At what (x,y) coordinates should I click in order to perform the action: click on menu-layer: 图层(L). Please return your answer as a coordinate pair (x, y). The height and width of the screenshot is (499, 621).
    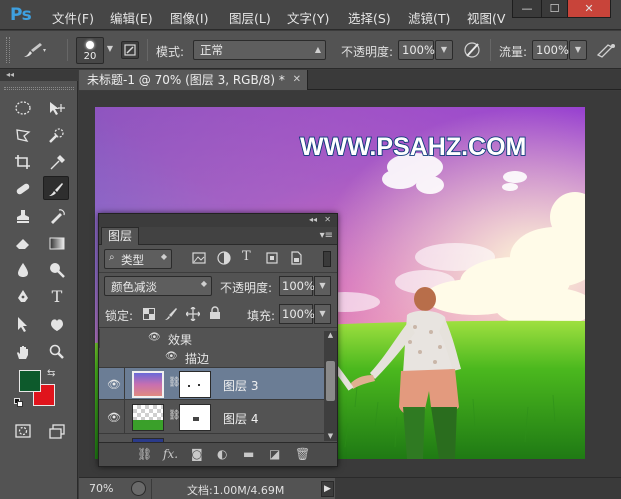
    Looking at the image, I should click on (250, 17).